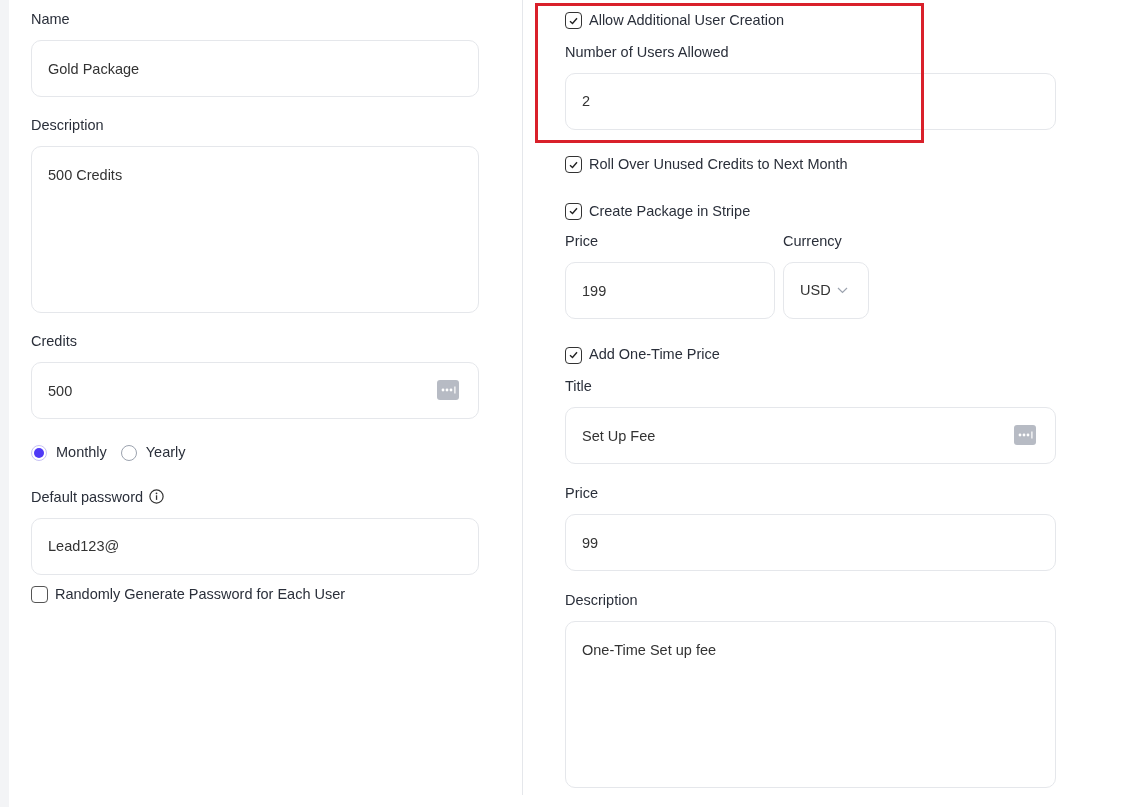 The height and width of the screenshot is (807, 1126). What do you see at coordinates (579, 386) in the screenshot?
I see `field-label: Title` at bounding box center [579, 386].